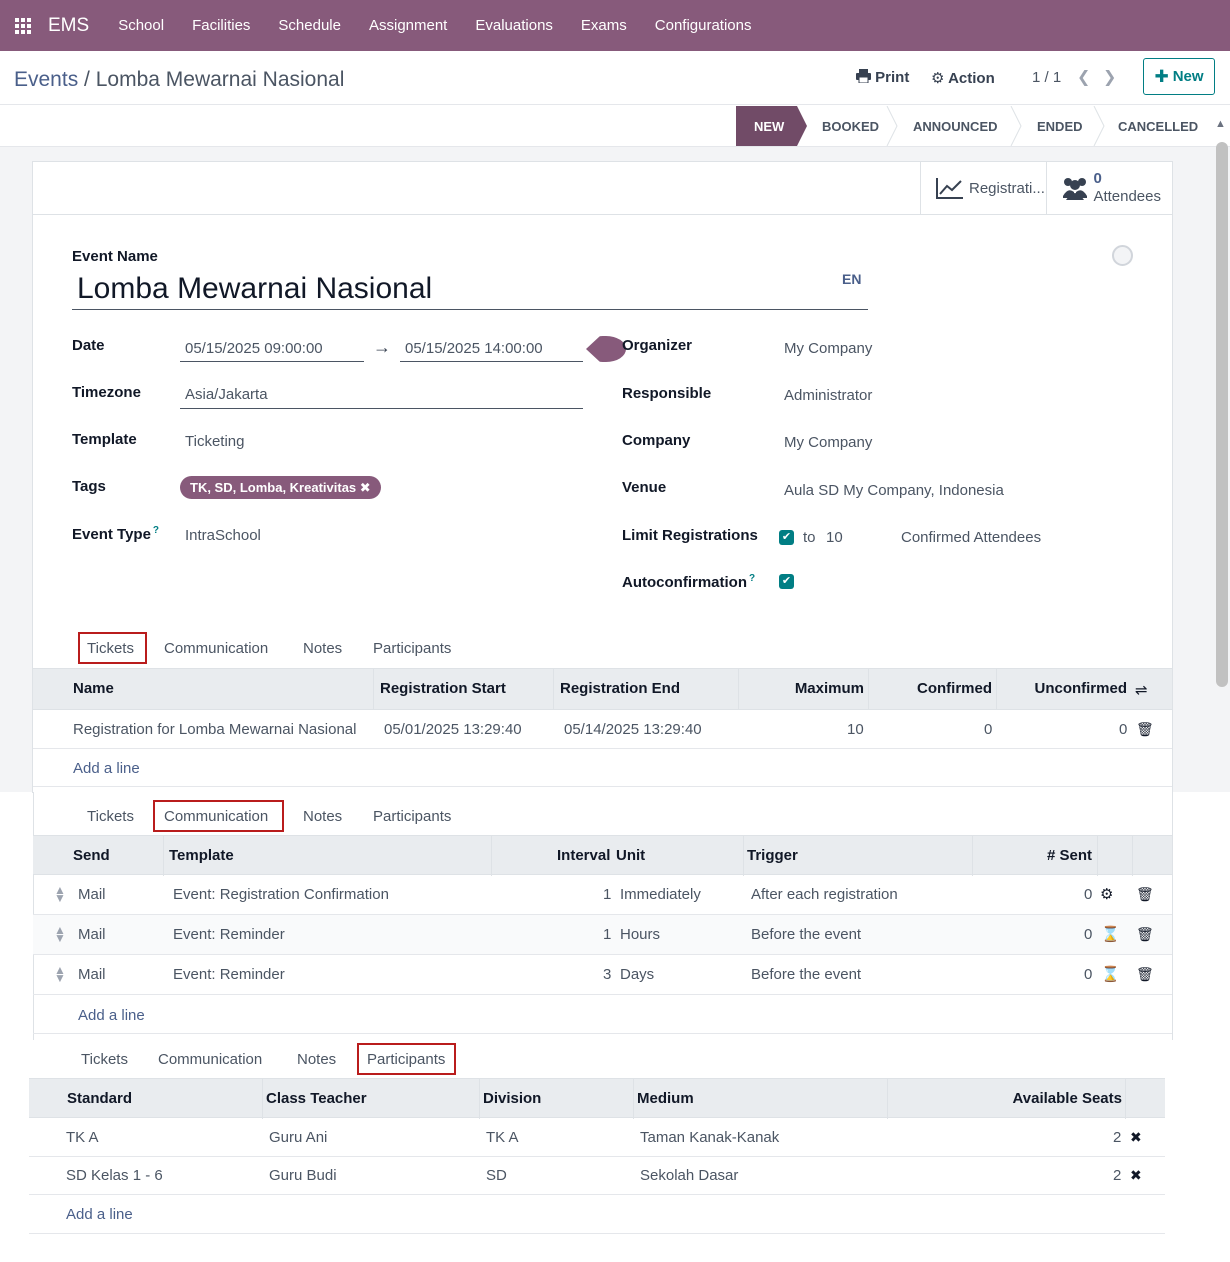  I want to click on col-division: Division, so click(512, 1099).